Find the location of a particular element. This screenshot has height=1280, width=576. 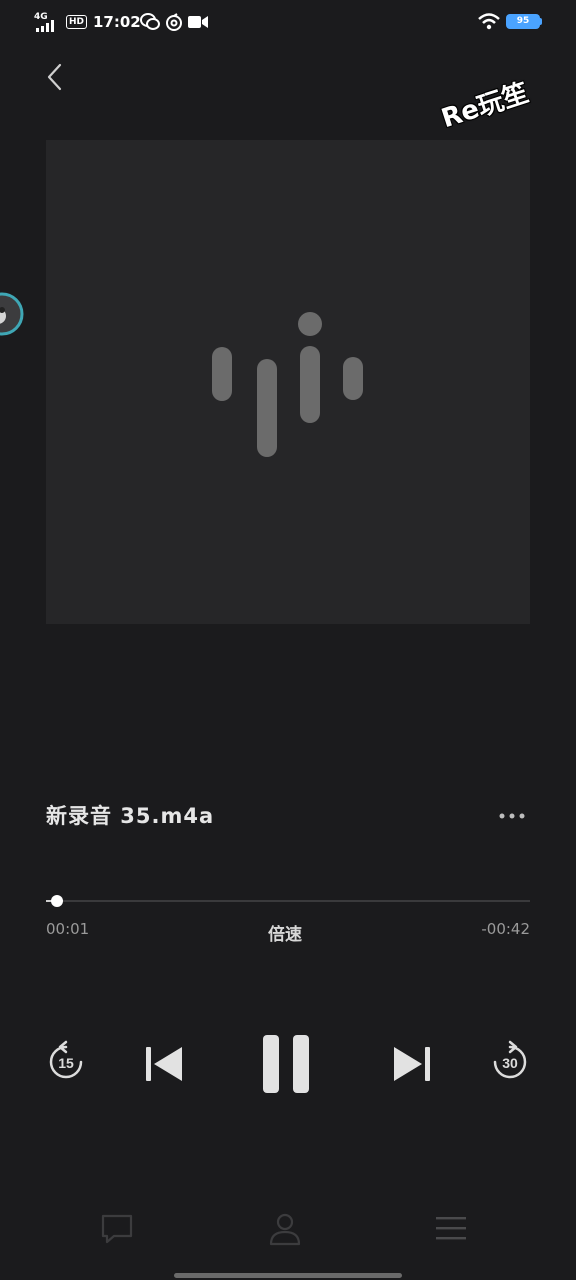

watermark: Re玩笙 is located at coordinates (485, 106).